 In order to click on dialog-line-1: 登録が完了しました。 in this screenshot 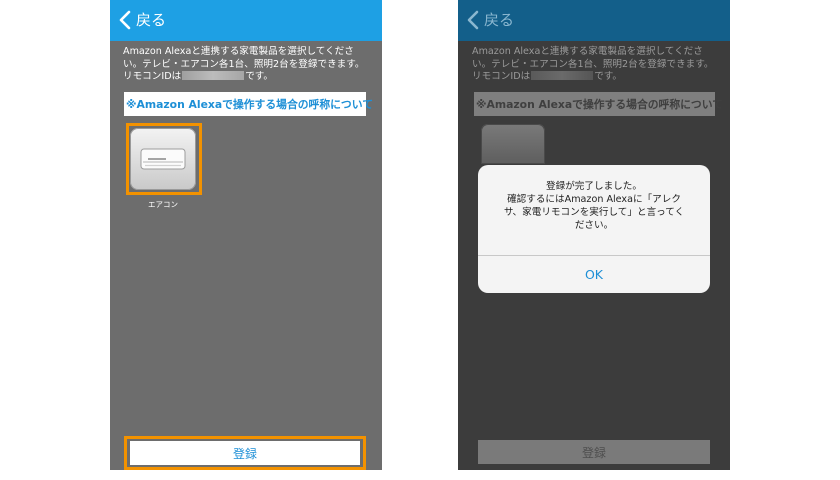, I will do `click(594, 186)`.